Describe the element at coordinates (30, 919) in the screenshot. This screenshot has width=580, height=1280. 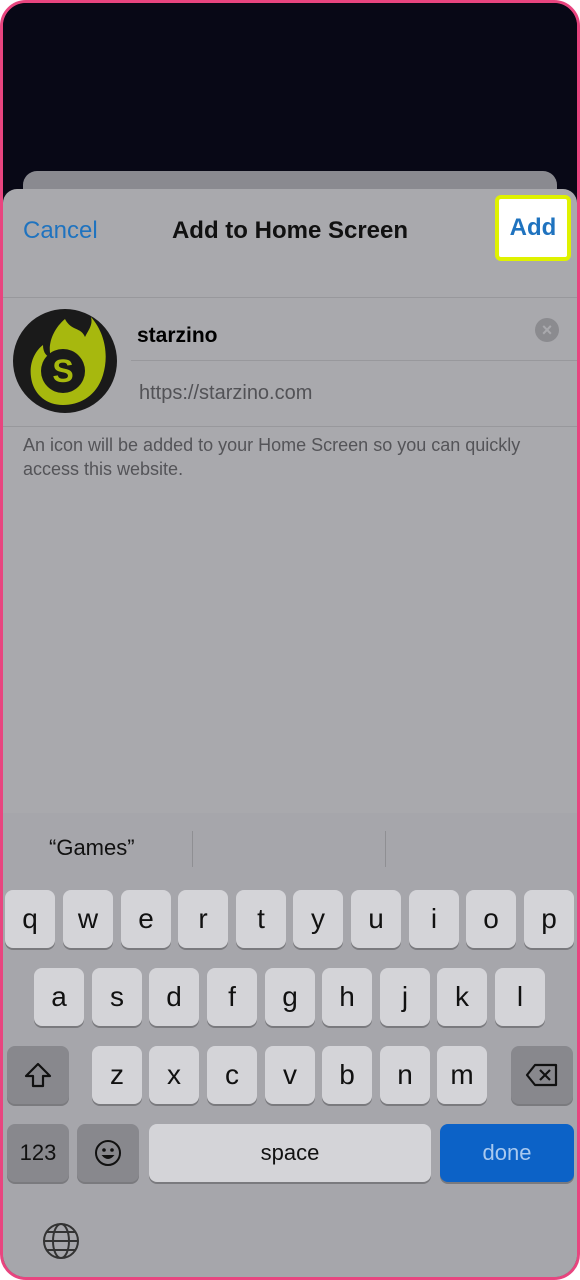
I see `key-q: q` at that location.